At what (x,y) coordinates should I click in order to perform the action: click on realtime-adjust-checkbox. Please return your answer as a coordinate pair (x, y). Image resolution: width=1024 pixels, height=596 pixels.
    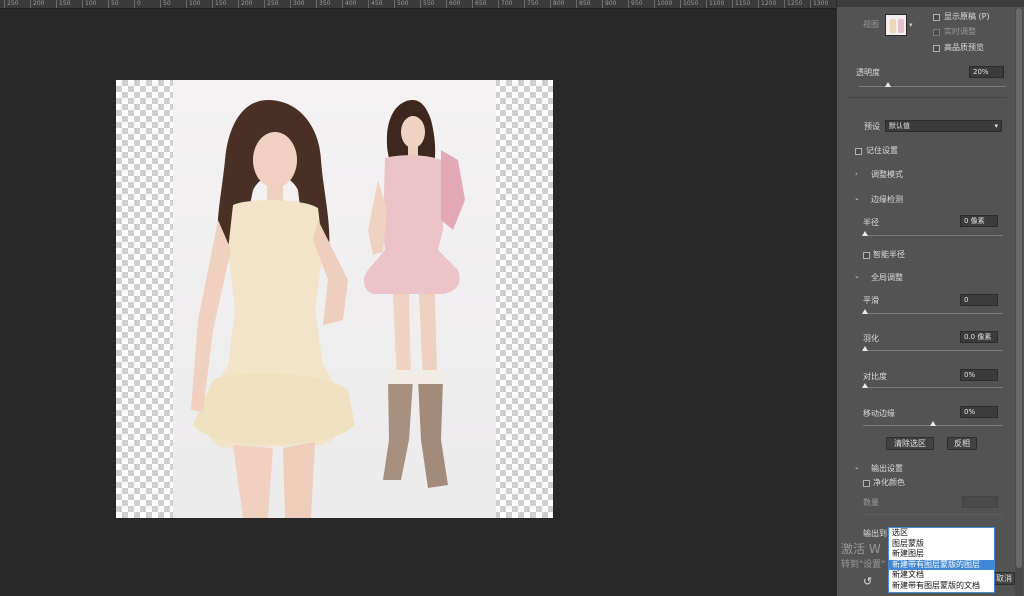
    Looking at the image, I should click on (936, 32).